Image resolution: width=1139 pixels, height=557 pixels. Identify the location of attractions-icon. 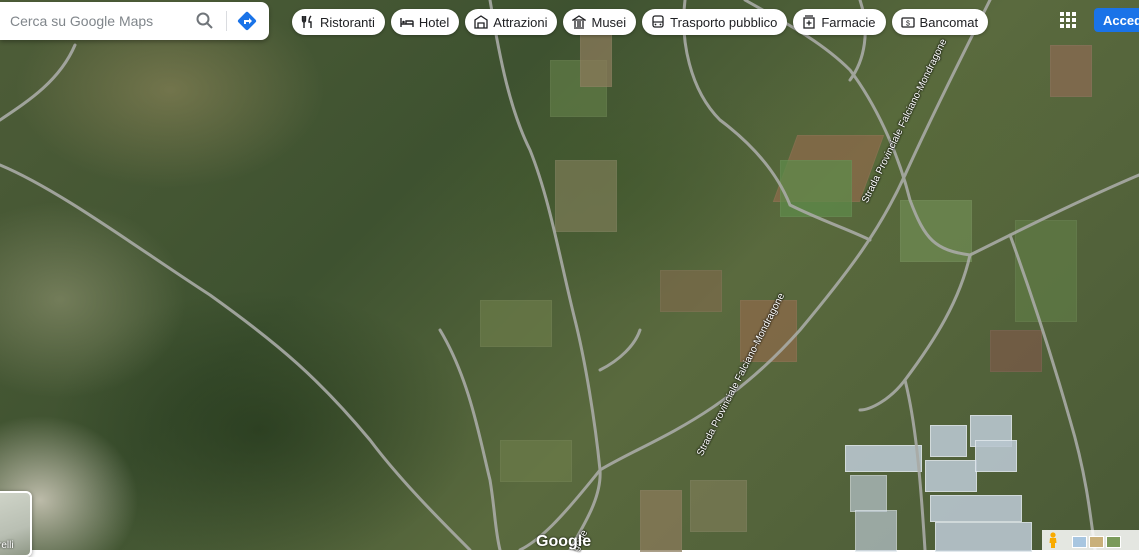
(481, 22).